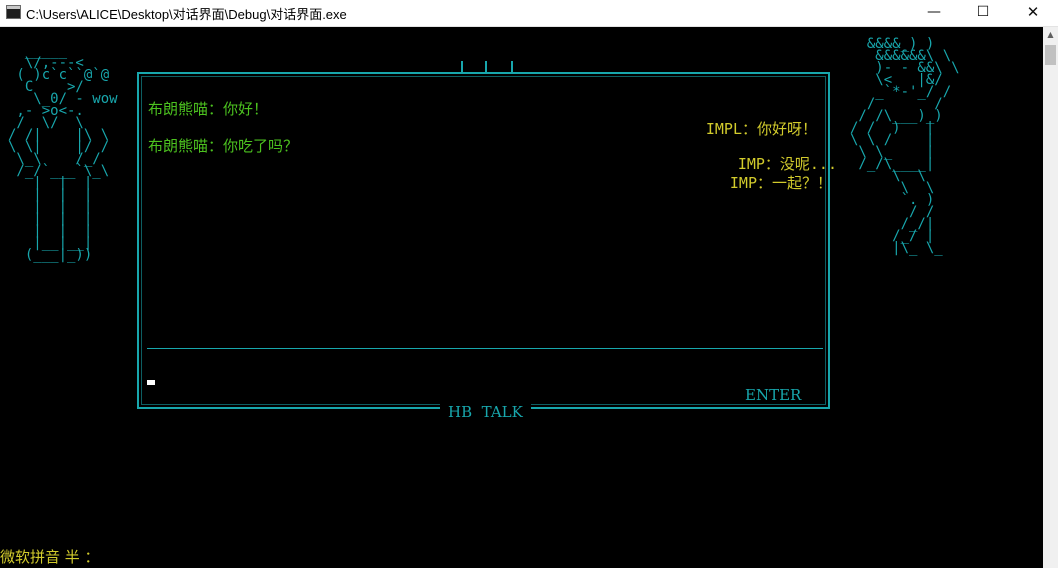 Image resolution: width=1058 pixels, height=568 pixels. I want to click on scroll-up-arrow-icon: ▲, so click(1050, 35).